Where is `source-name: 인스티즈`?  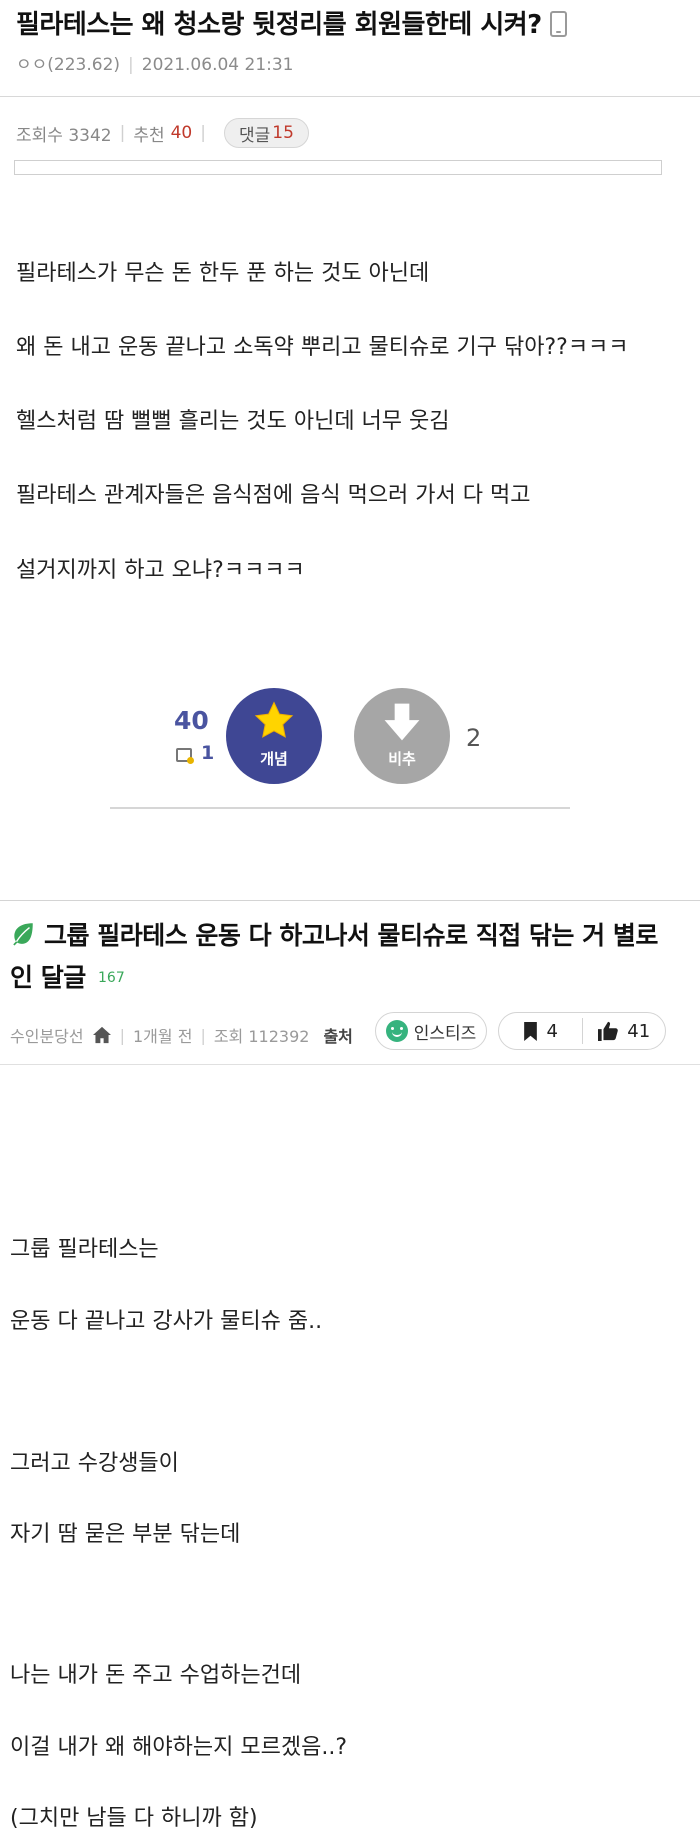
source-name: 인스티즈 is located at coordinates (445, 1033).